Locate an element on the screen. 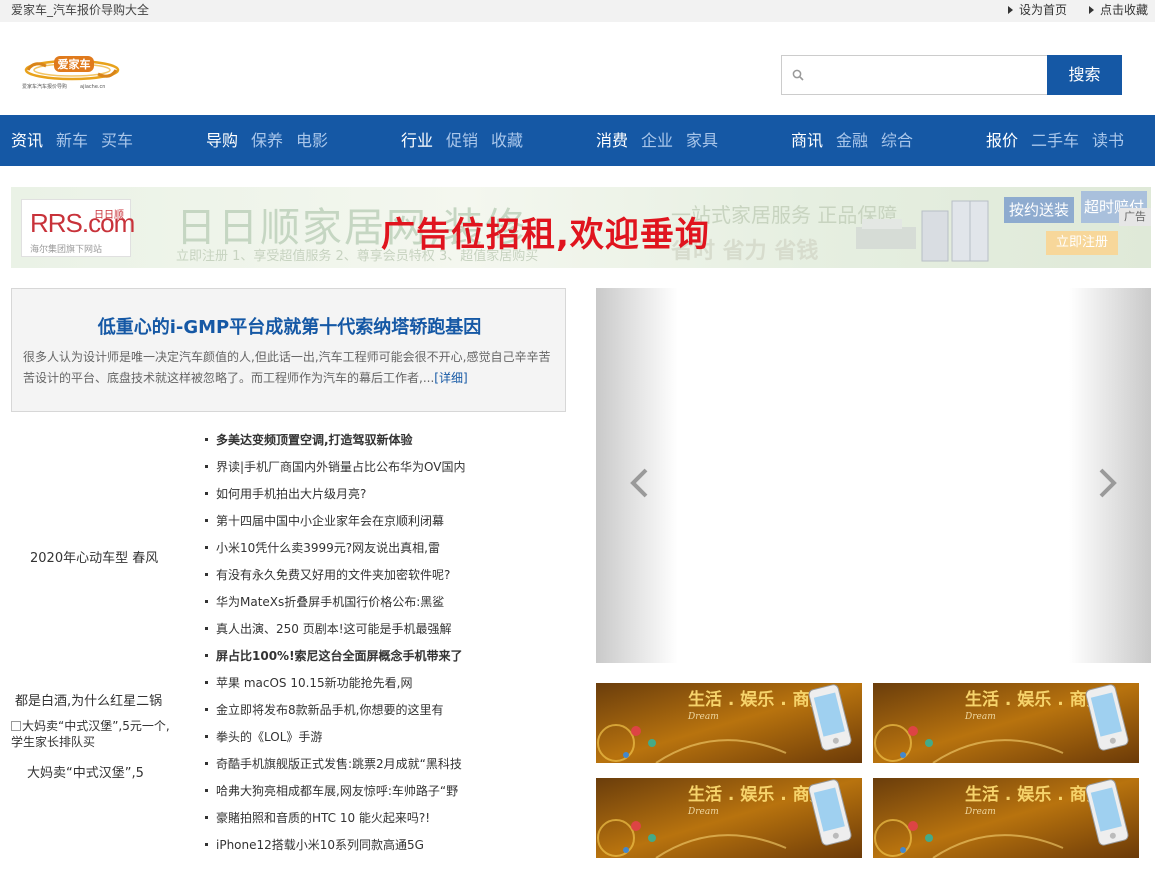 The height and width of the screenshot is (875, 1155). nav-group-industry: 行业 促销 收藏 is located at coordinates (468, 140).